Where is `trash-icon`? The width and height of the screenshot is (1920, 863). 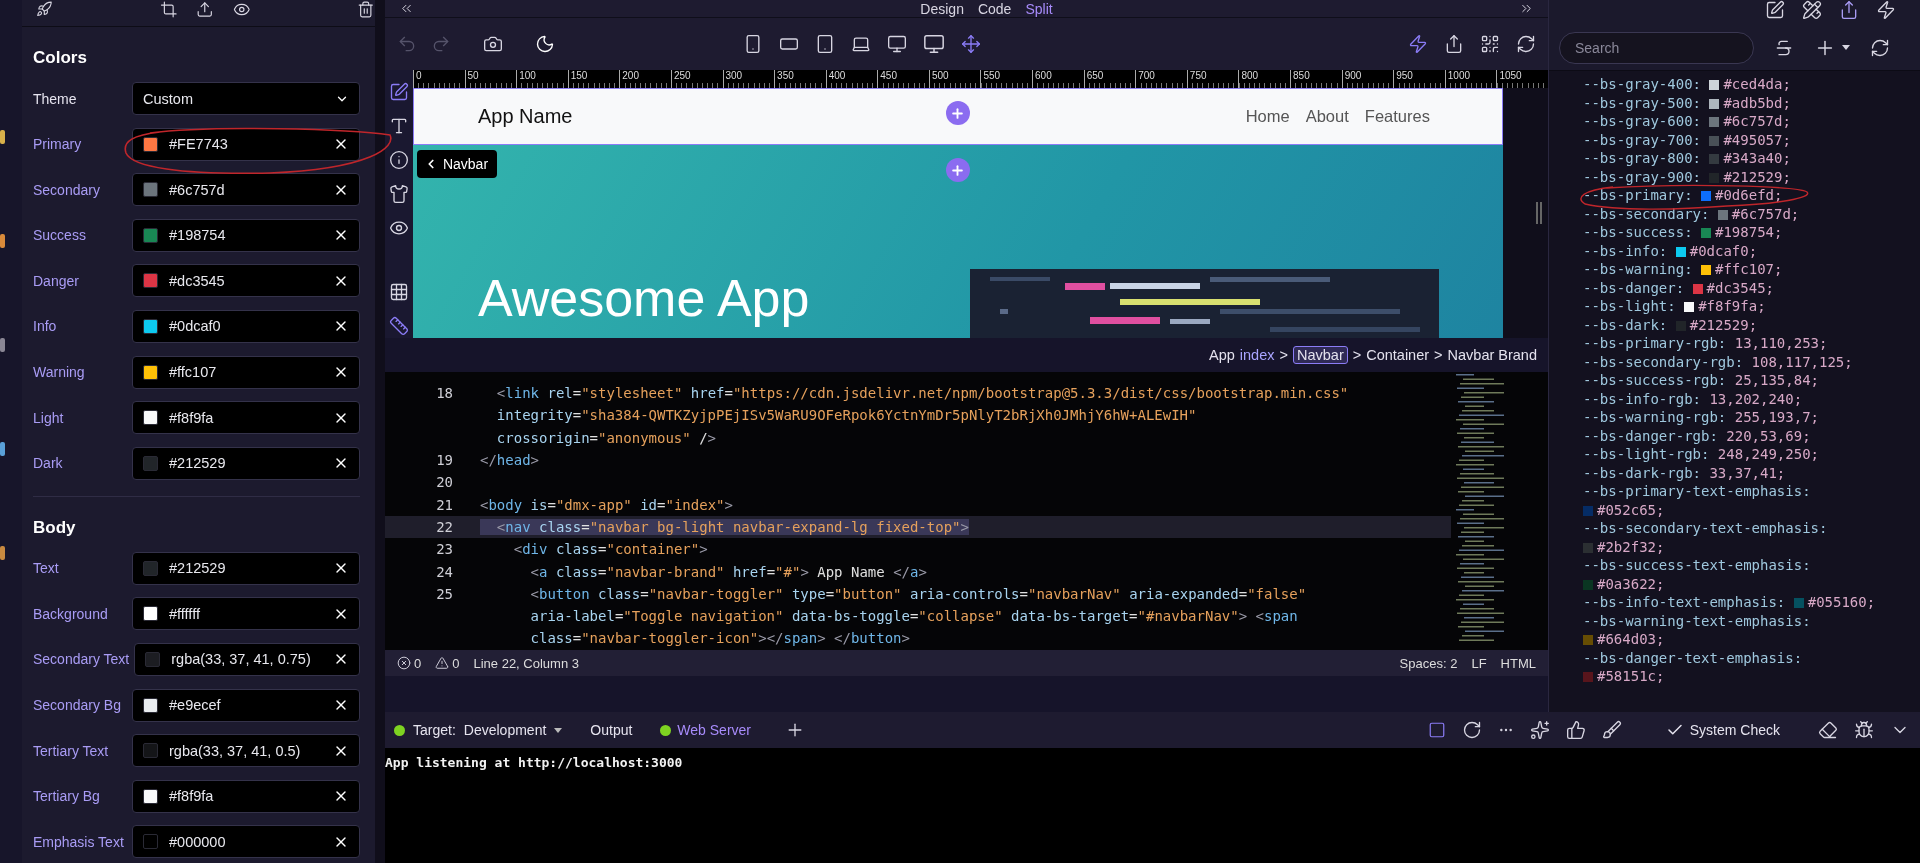
trash-icon is located at coordinates (366, 9).